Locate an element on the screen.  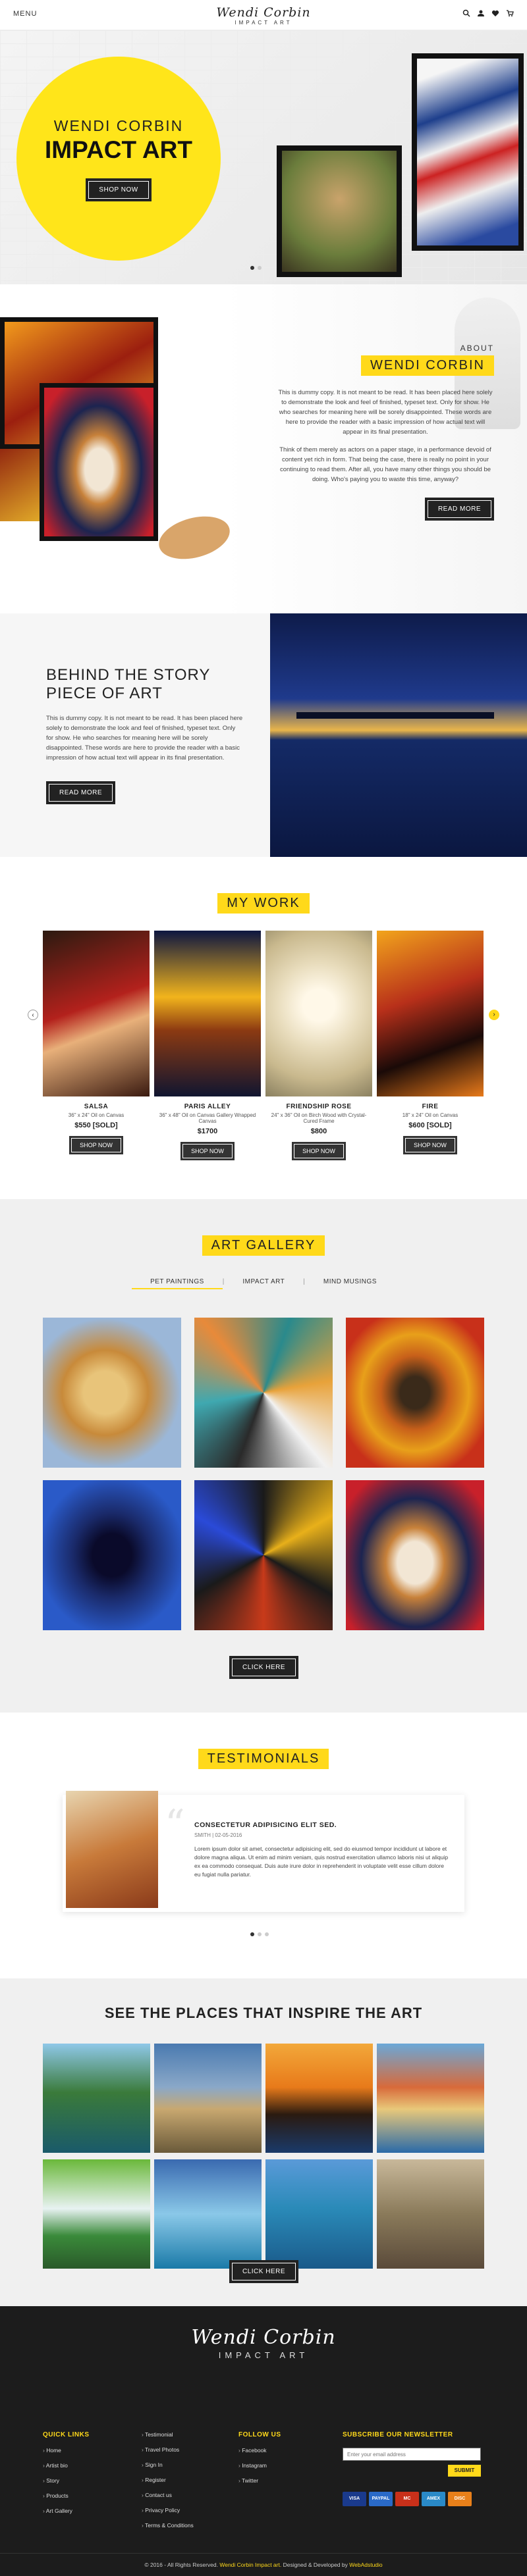
discover-icon: DISC is located at coordinates (460, 2499).